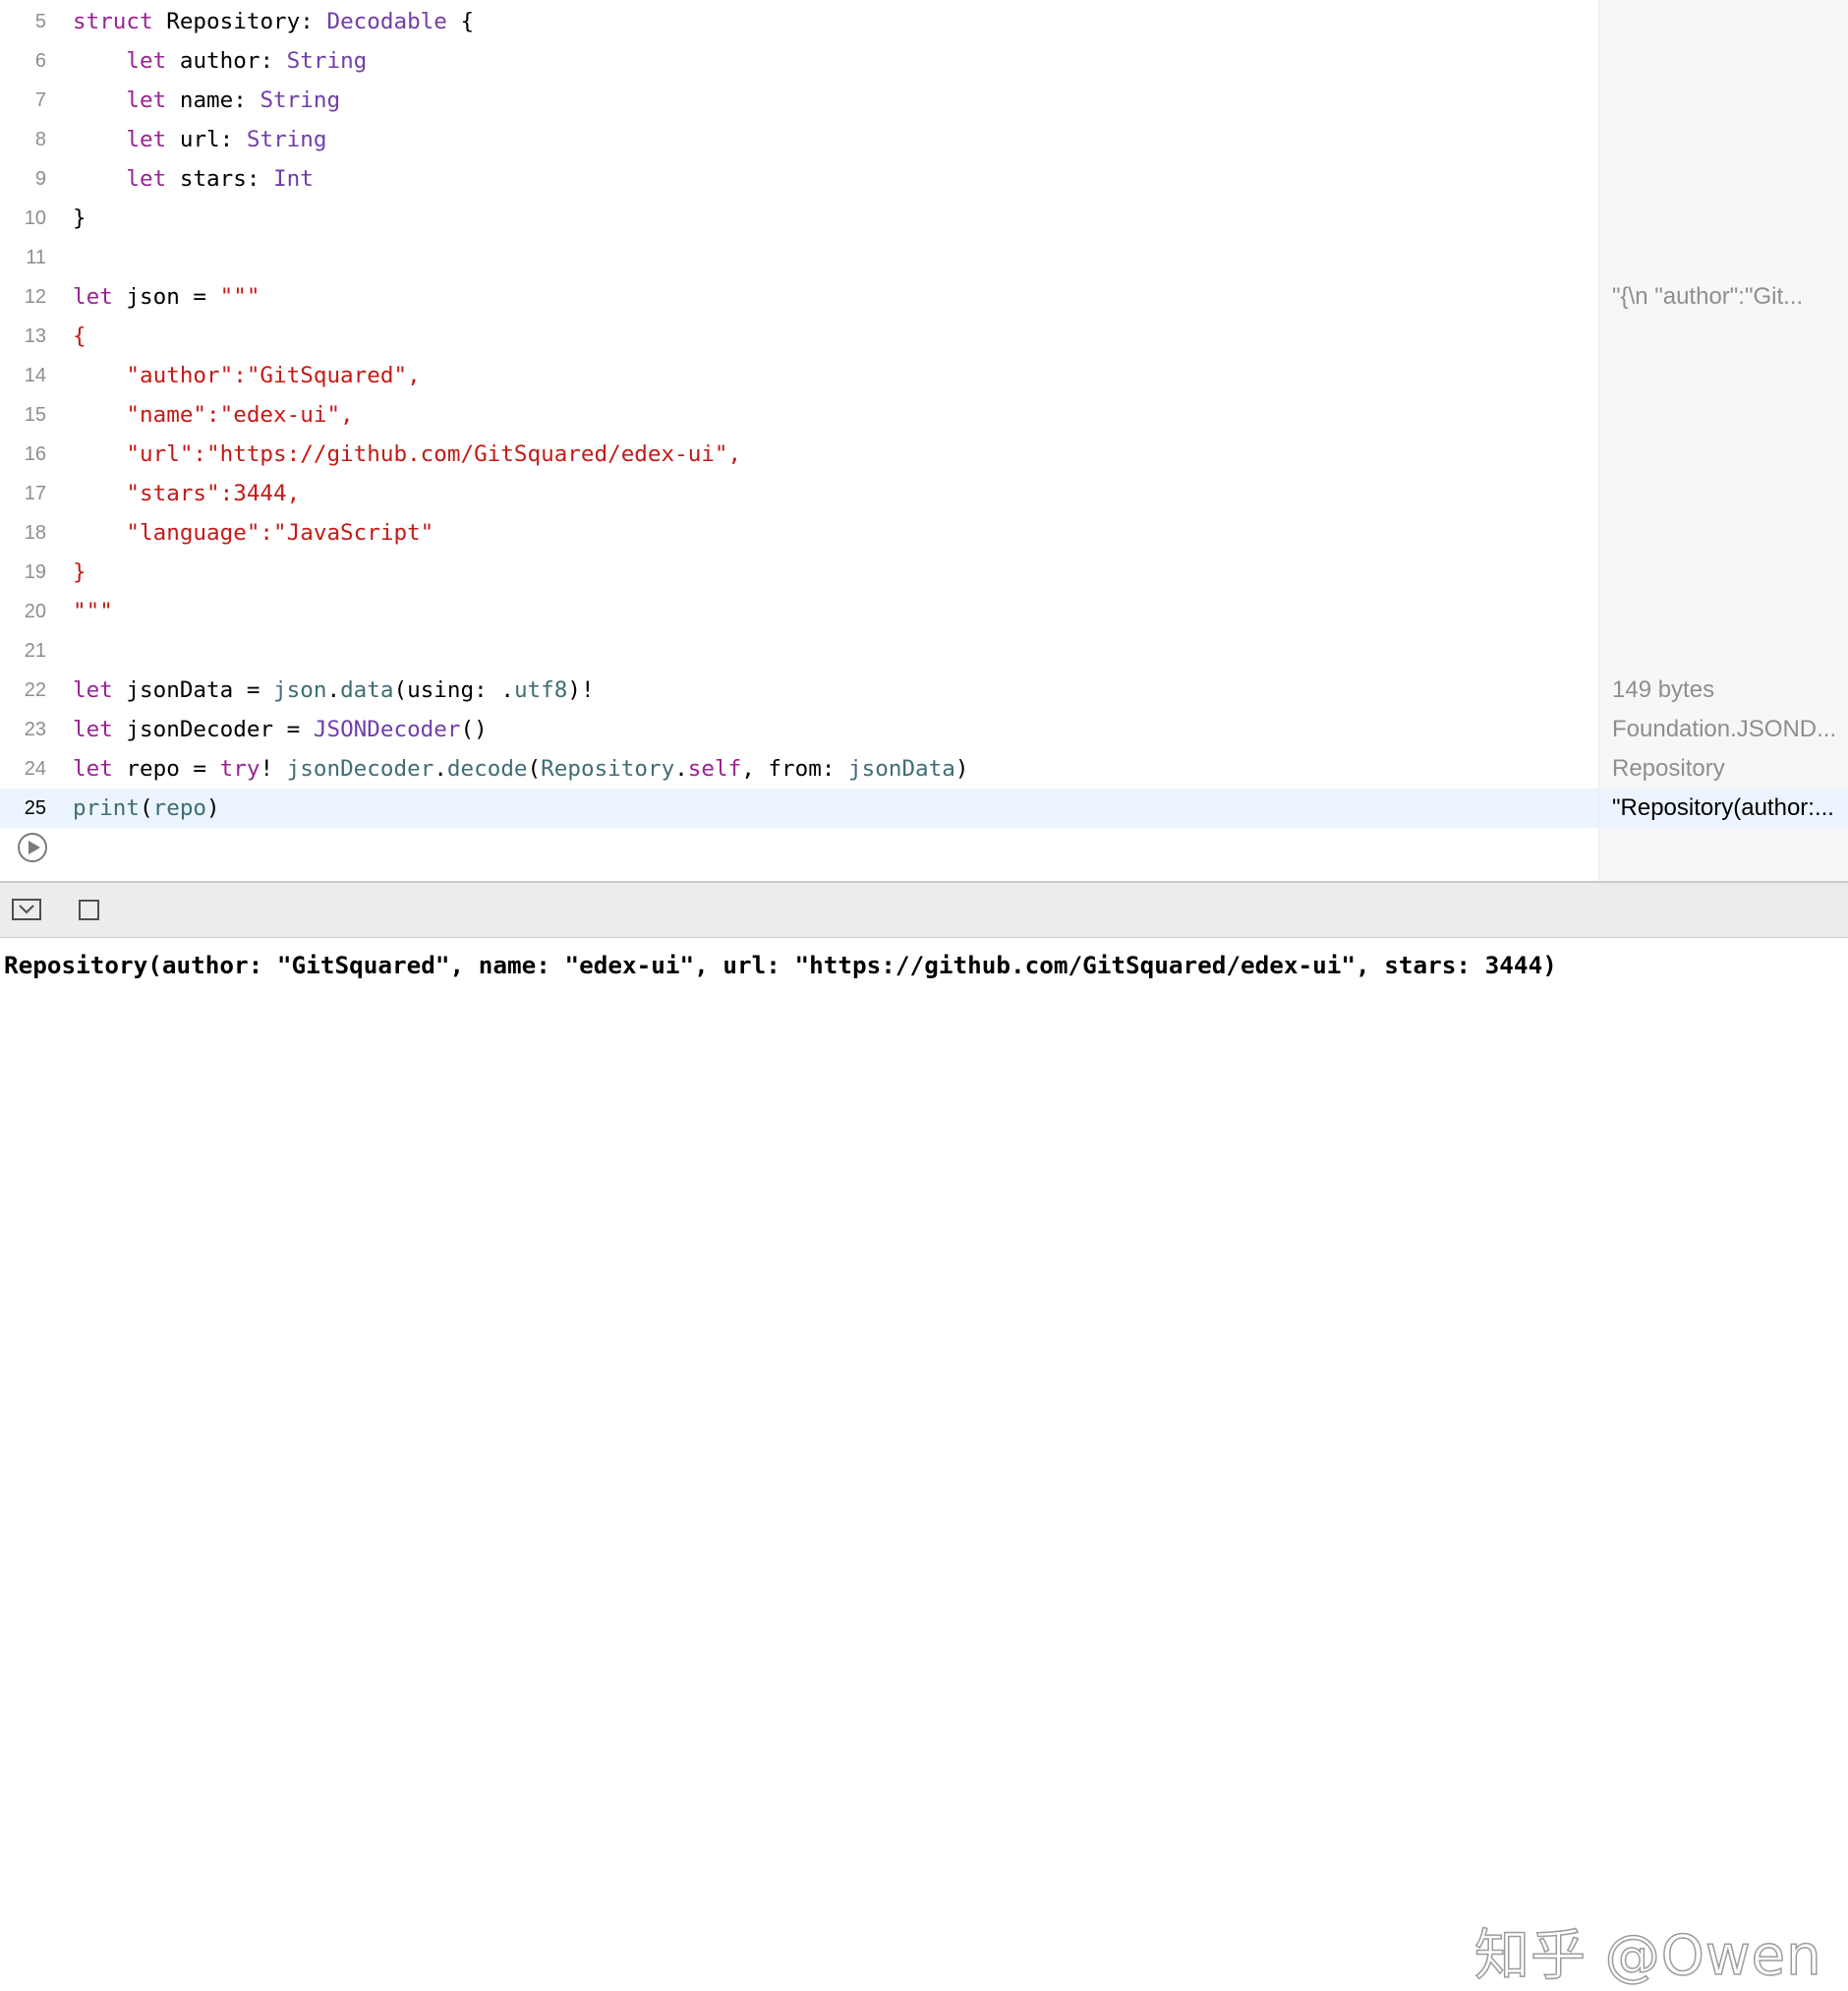 This screenshot has width=1848, height=1991. I want to click on code-line: 10}, so click(799, 219).